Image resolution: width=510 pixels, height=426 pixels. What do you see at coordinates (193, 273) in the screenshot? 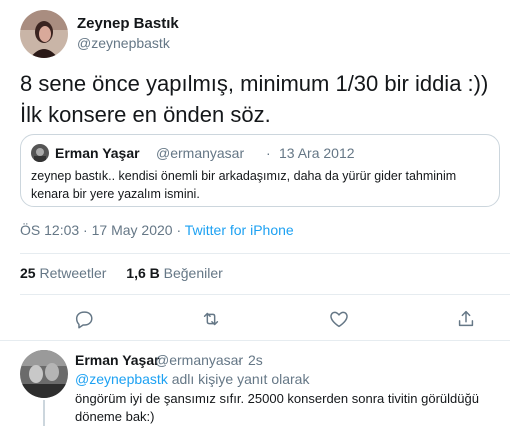
I see `likes-label: Beğeniler` at bounding box center [193, 273].